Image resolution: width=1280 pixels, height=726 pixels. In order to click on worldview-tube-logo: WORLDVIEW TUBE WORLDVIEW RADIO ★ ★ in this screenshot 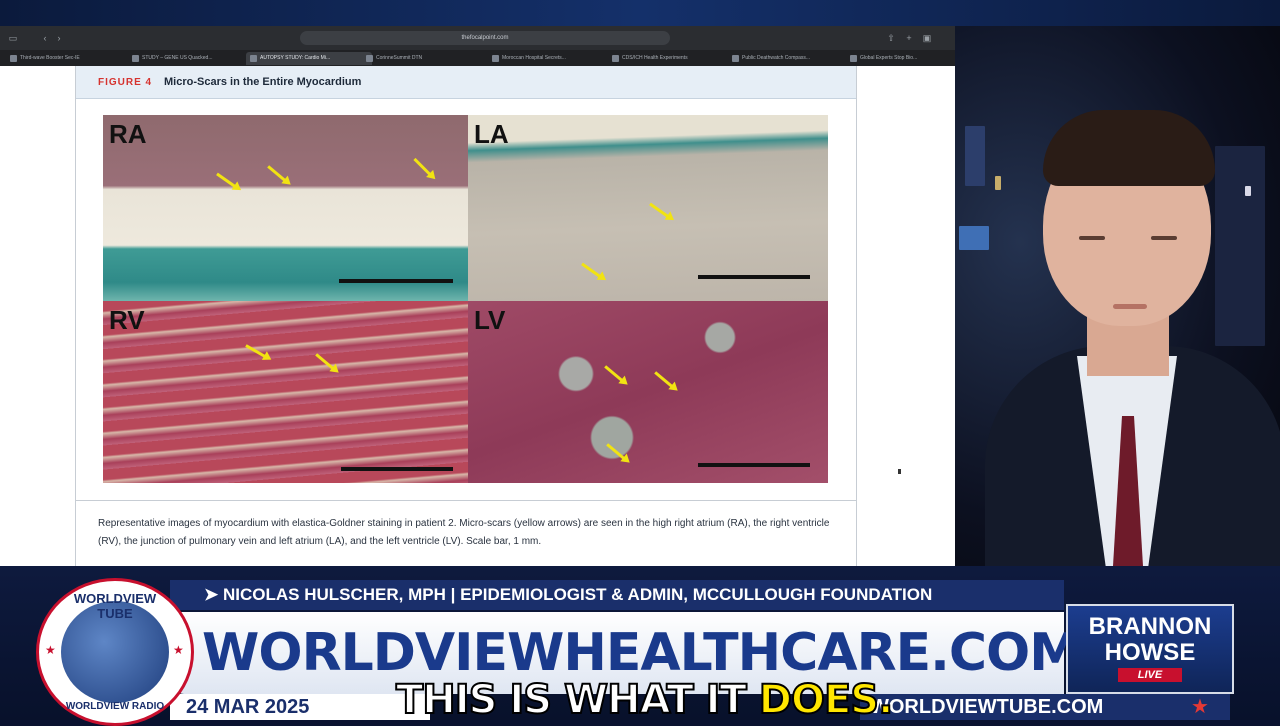, I will do `click(115, 652)`.